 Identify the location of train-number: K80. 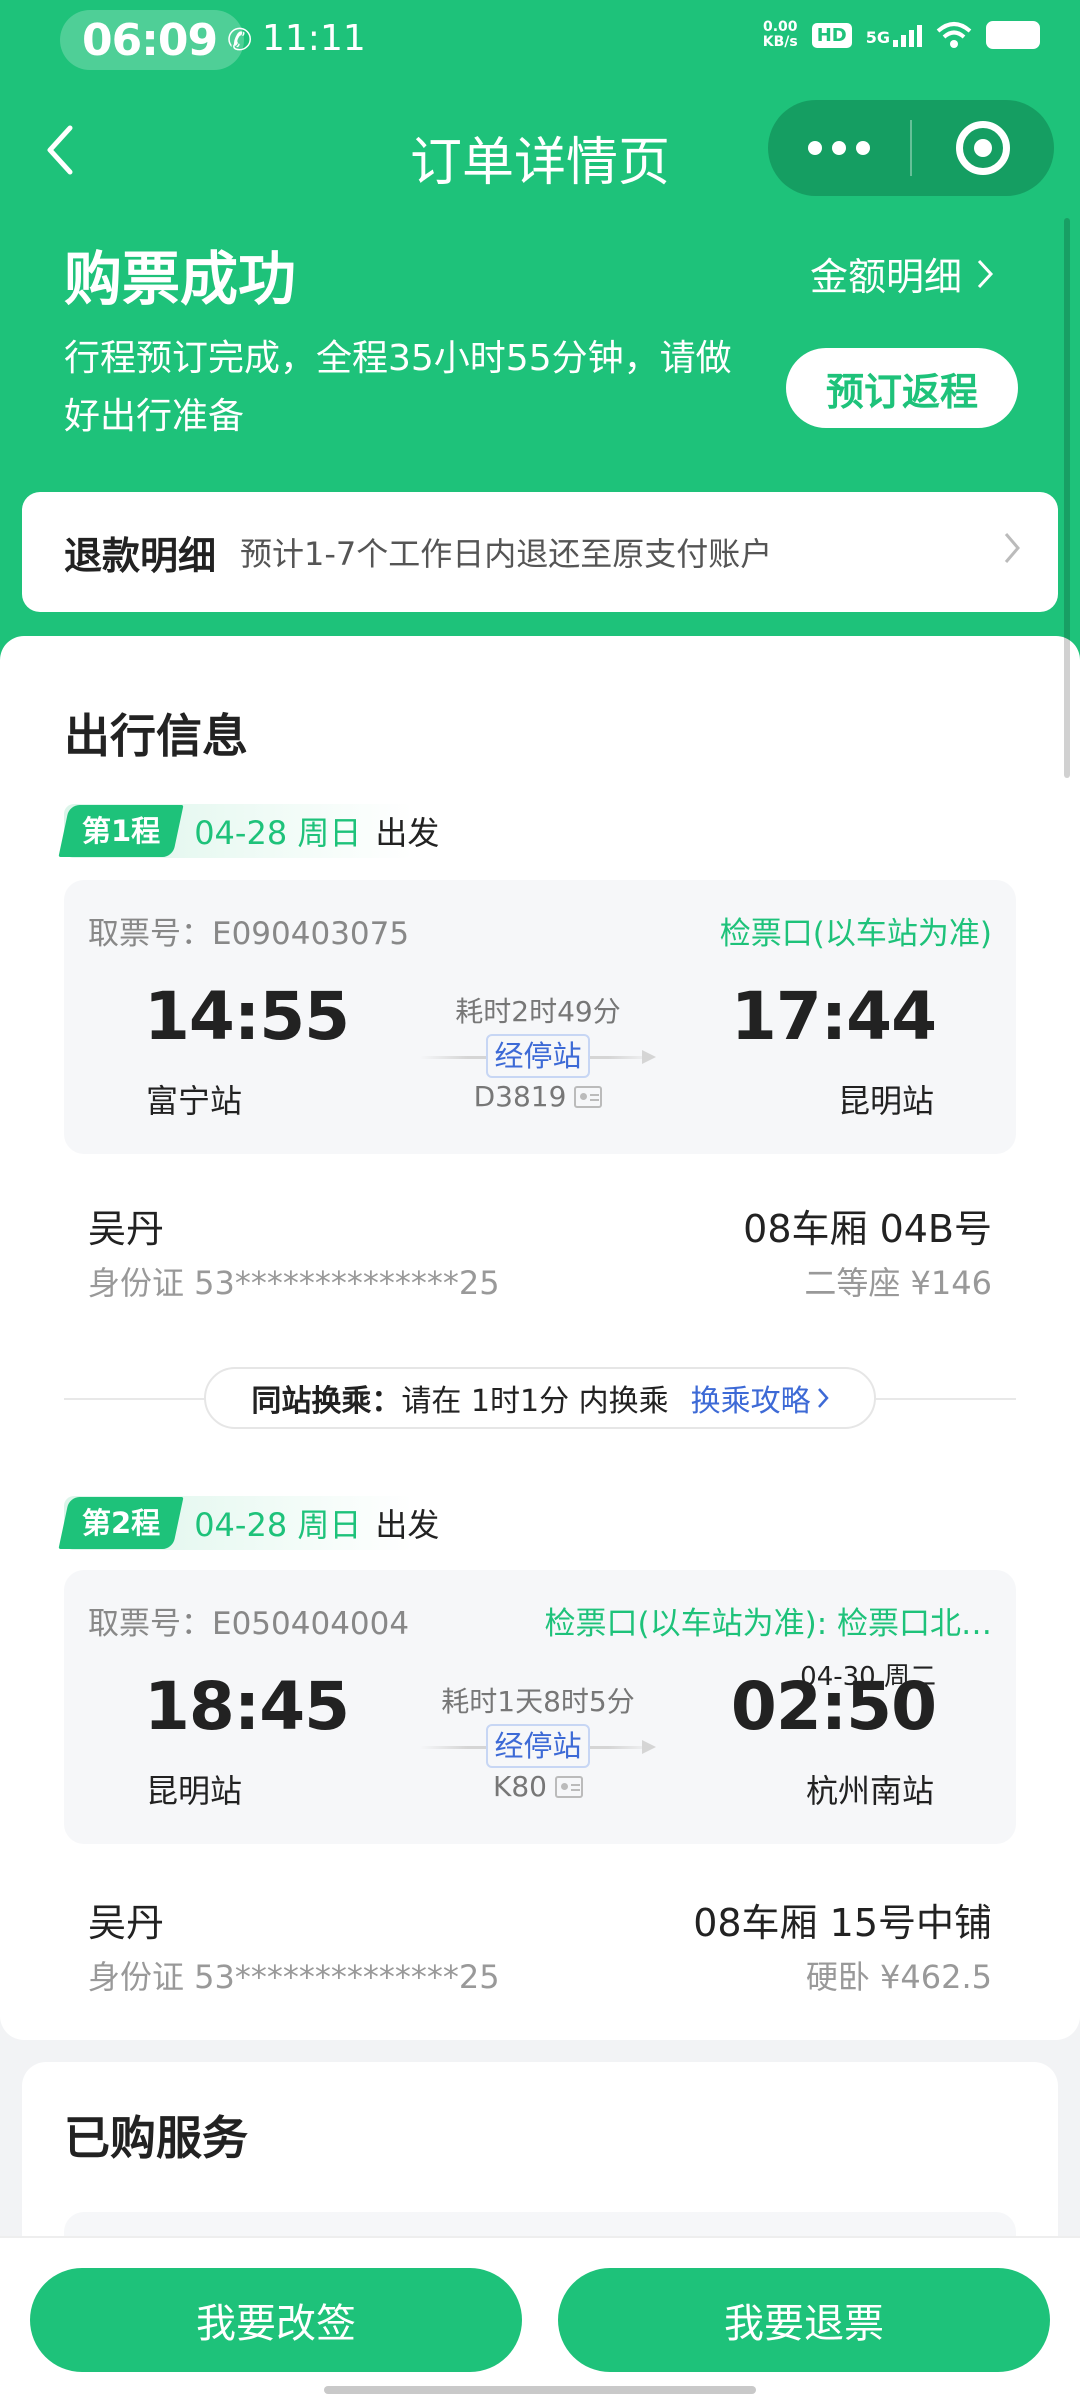
(520, 1786).